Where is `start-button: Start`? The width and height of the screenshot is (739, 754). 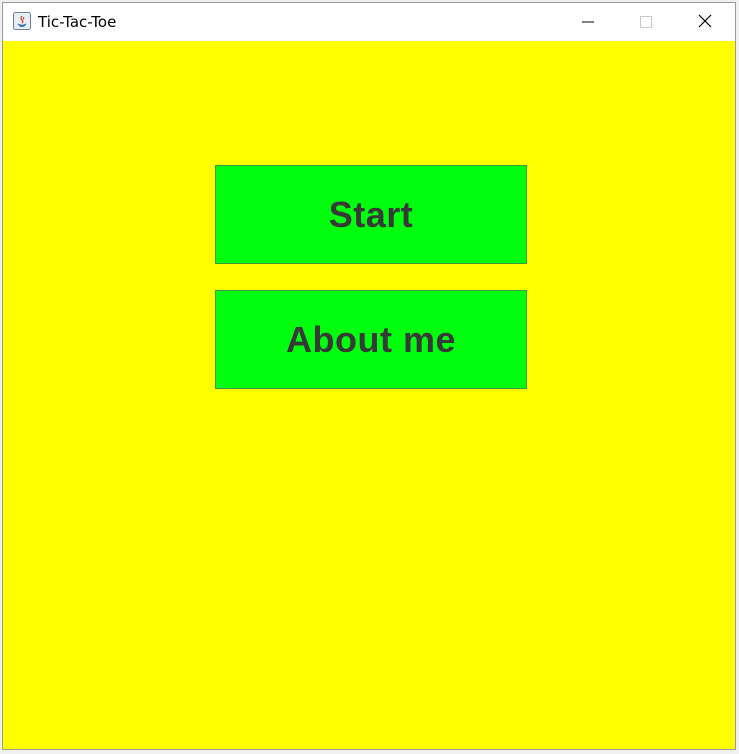 start-button: Start is located at coordinates (371, 214).